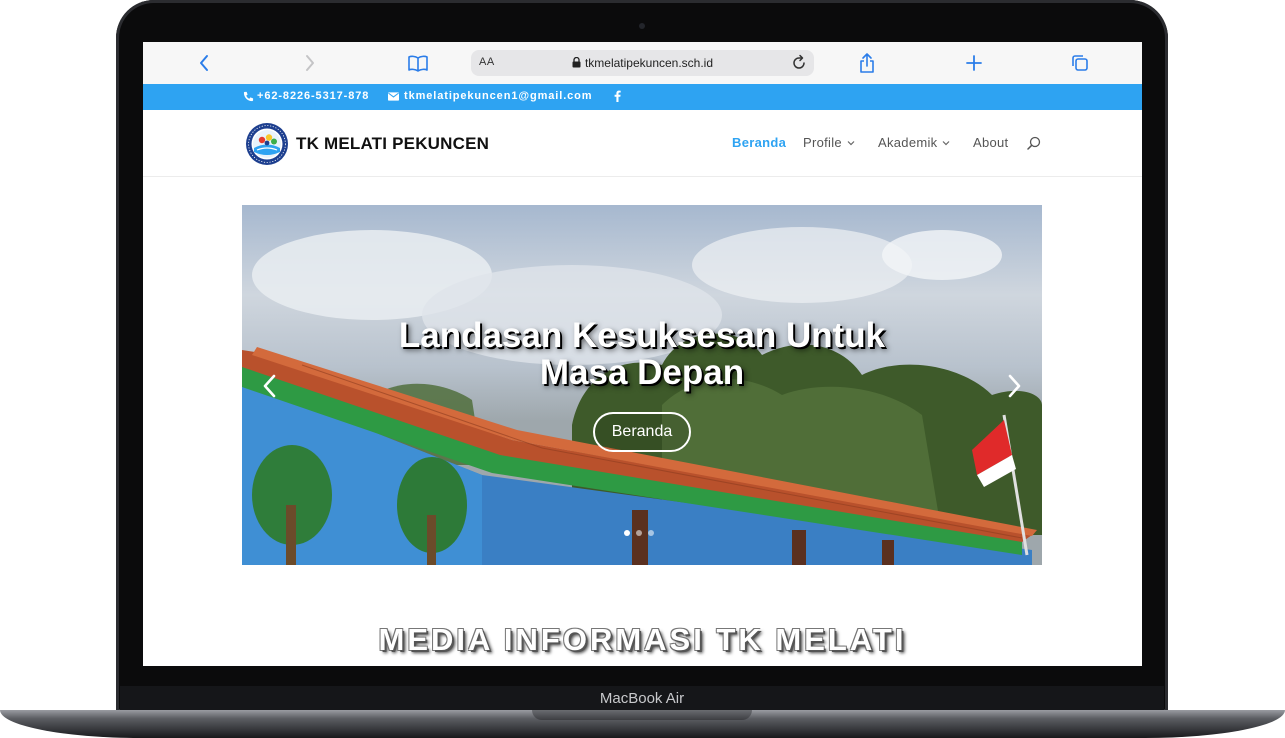  I want to click on address-bar: AA tkmelatipekuncen.sch.id, so click(642, 63).